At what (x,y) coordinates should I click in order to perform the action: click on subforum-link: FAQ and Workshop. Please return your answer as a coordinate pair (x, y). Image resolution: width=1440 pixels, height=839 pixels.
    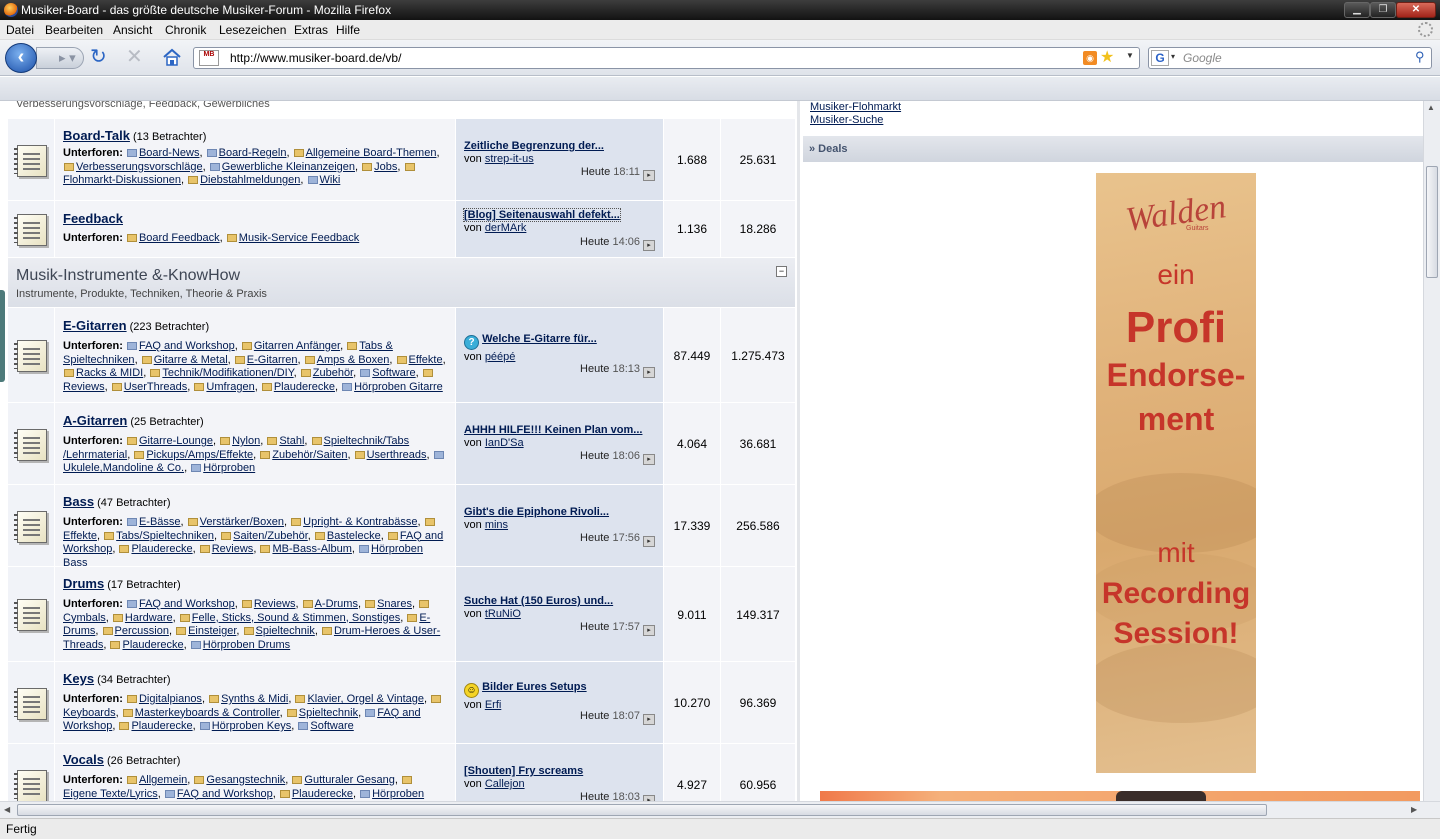
    Looking at the image, I should click on (225, 794).